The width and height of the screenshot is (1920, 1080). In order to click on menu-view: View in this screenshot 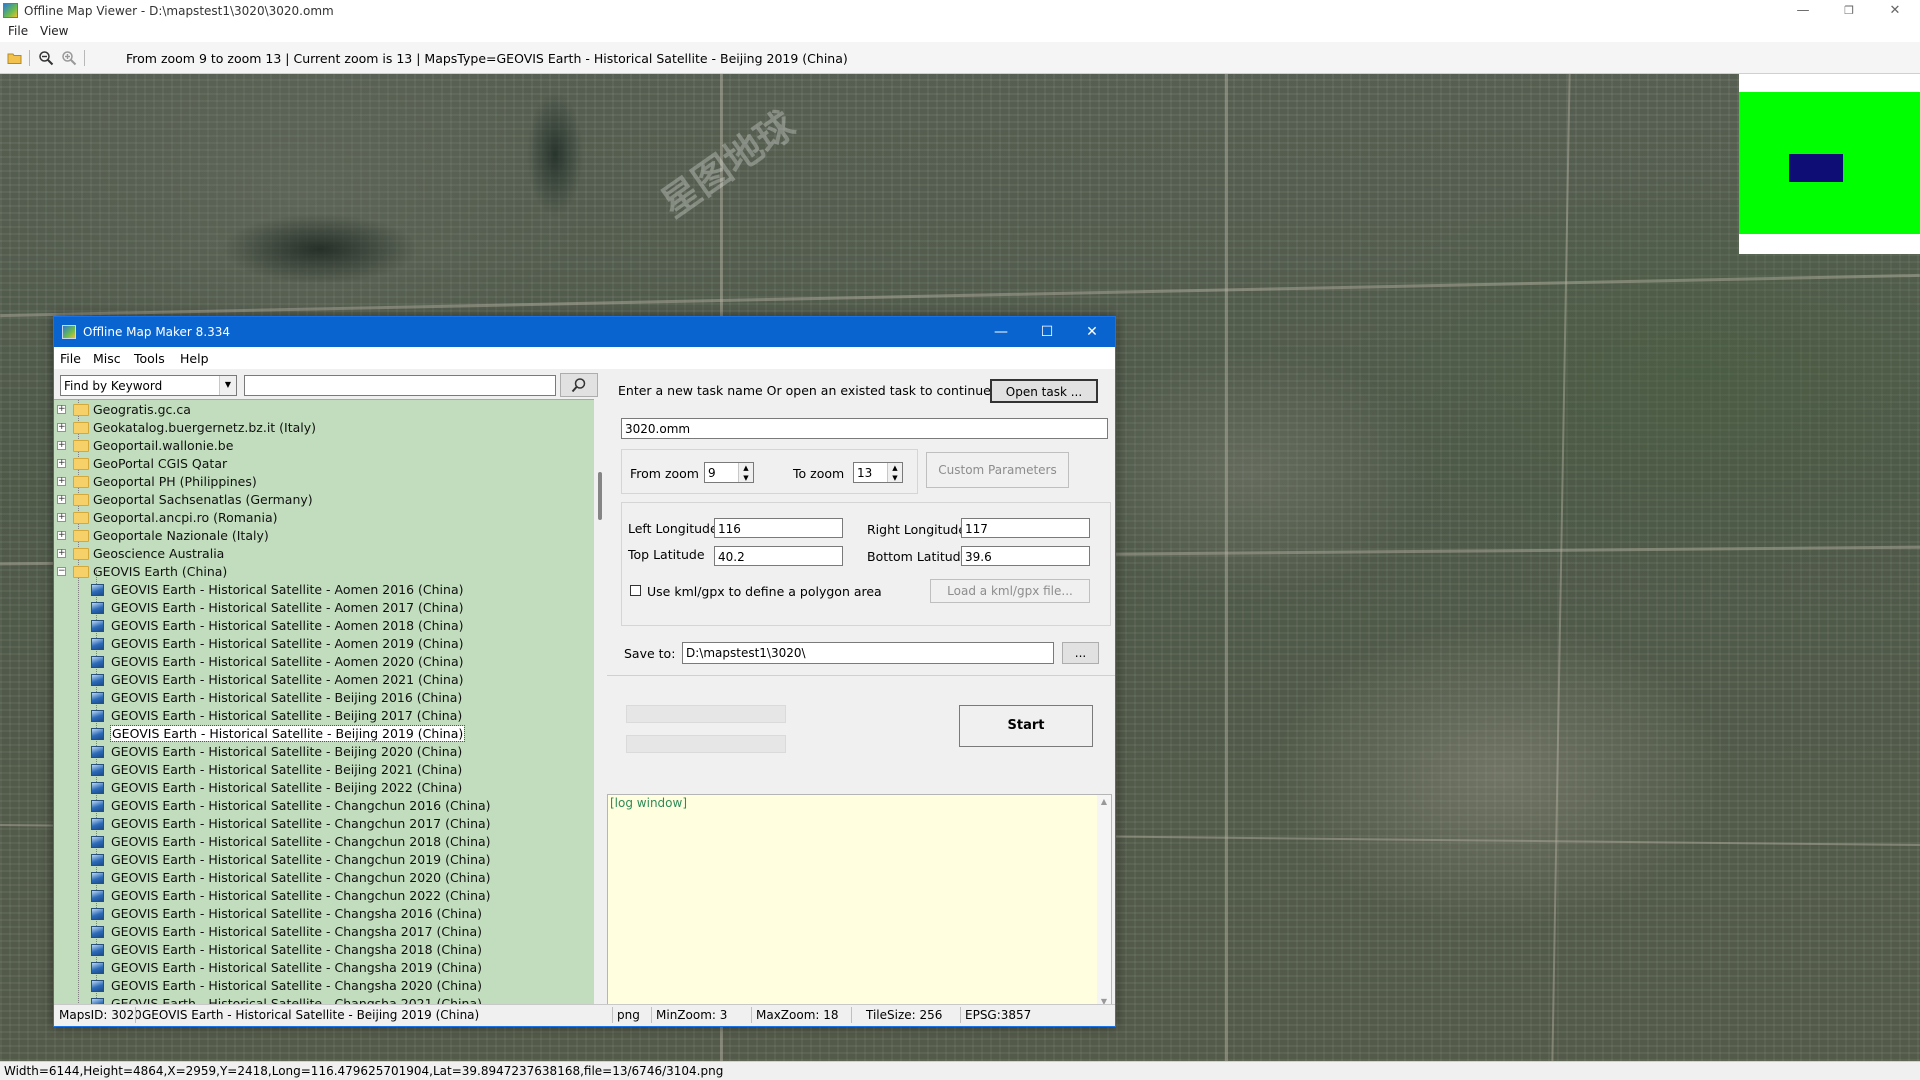, I will do `click(54, 31)`.